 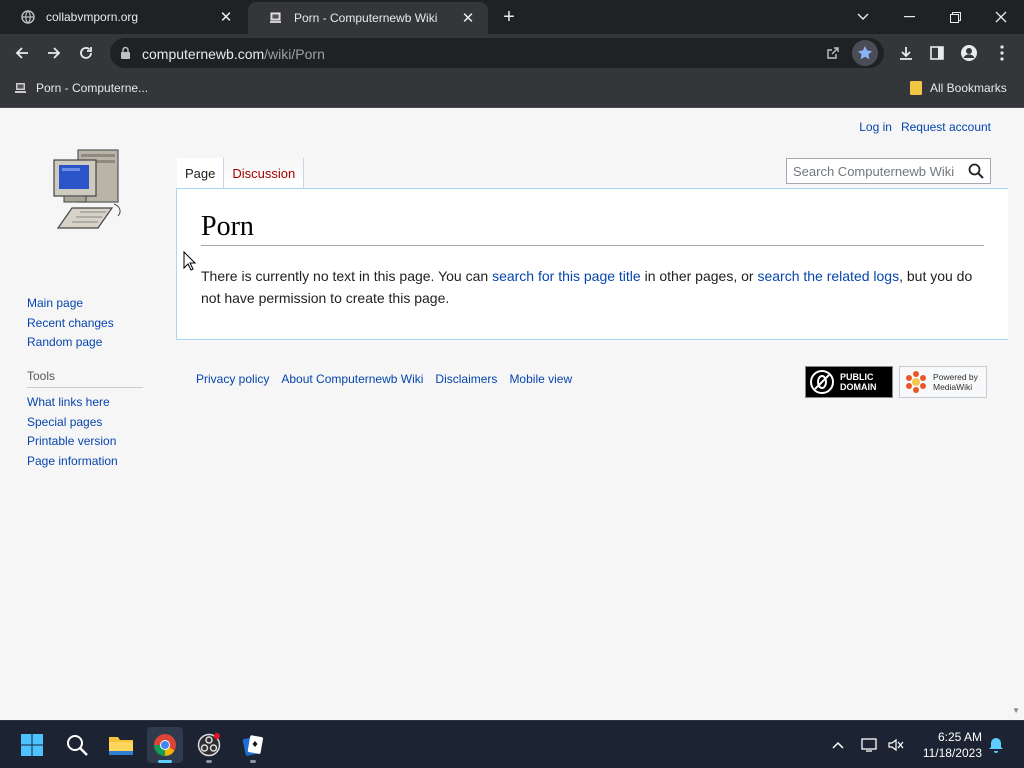 I want to click on page-title: Porn, so click(x=592, y=228).